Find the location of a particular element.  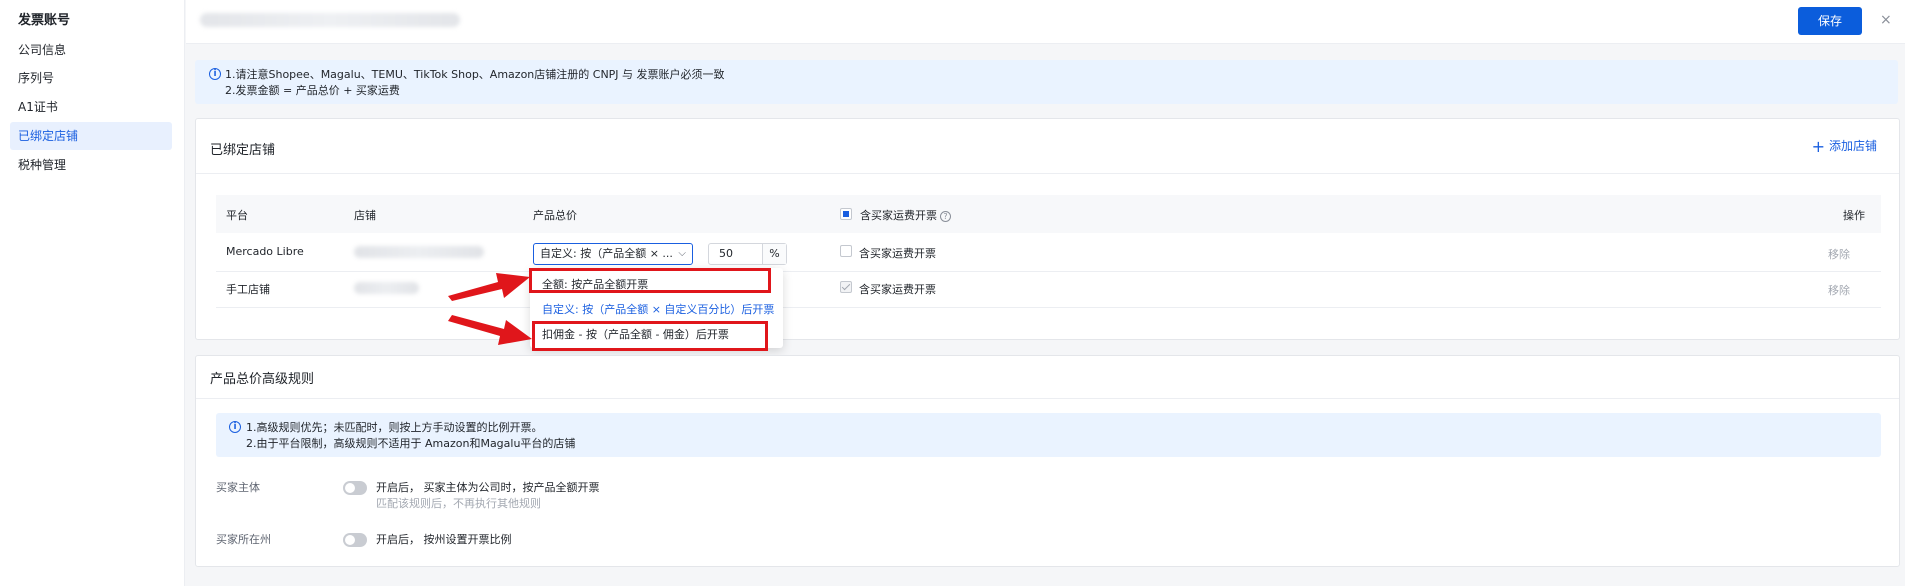

sidebar-item-bound-shops: 已绑定店铺 is located at coordinates (91, 136).